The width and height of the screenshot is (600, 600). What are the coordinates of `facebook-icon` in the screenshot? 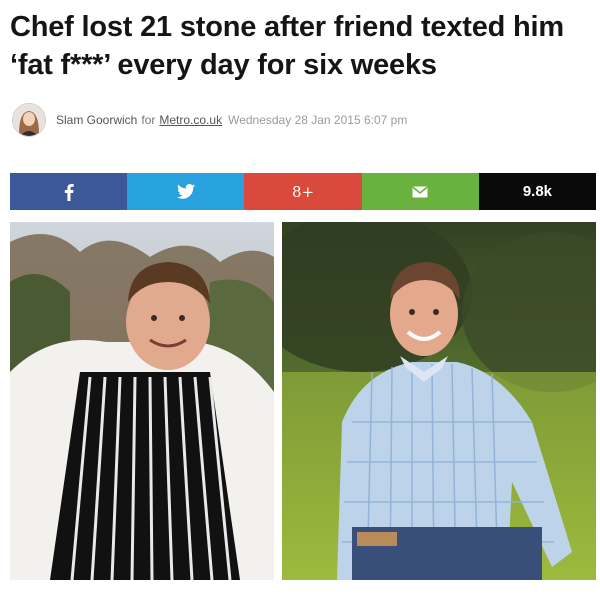 It's located at (69, 192).